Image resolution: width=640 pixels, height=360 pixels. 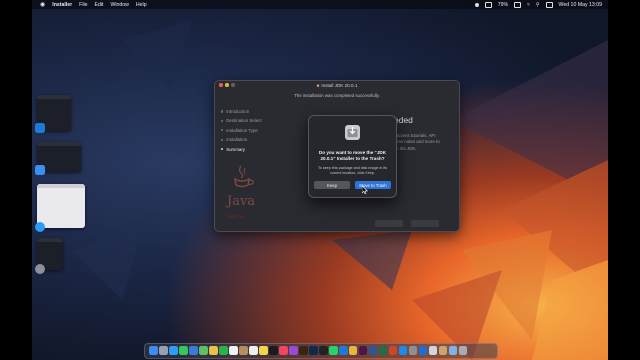 What do you see at coordinates (40, 269) in the screenshot?
I see `settings-icon` at bounding box center [40, 269].